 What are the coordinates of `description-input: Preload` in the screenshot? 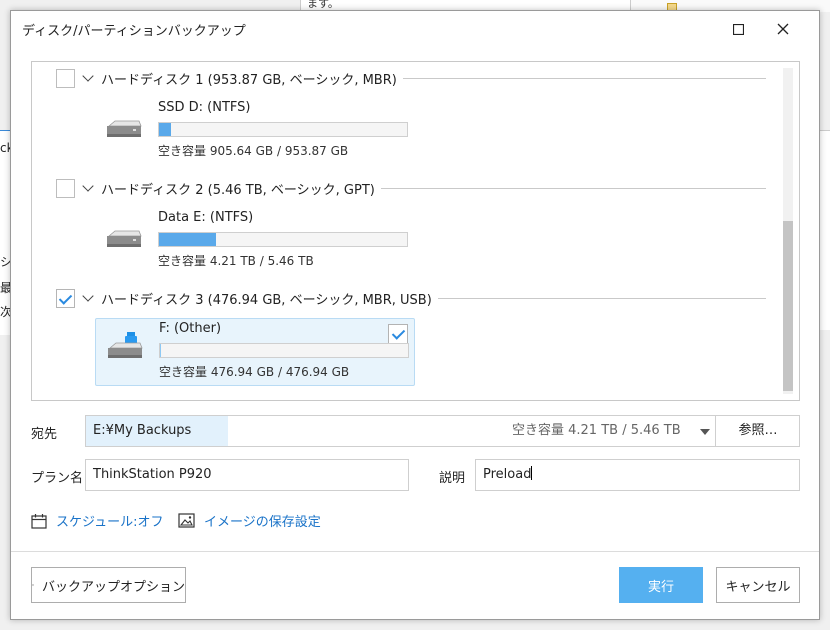 It's located at (637, 475).